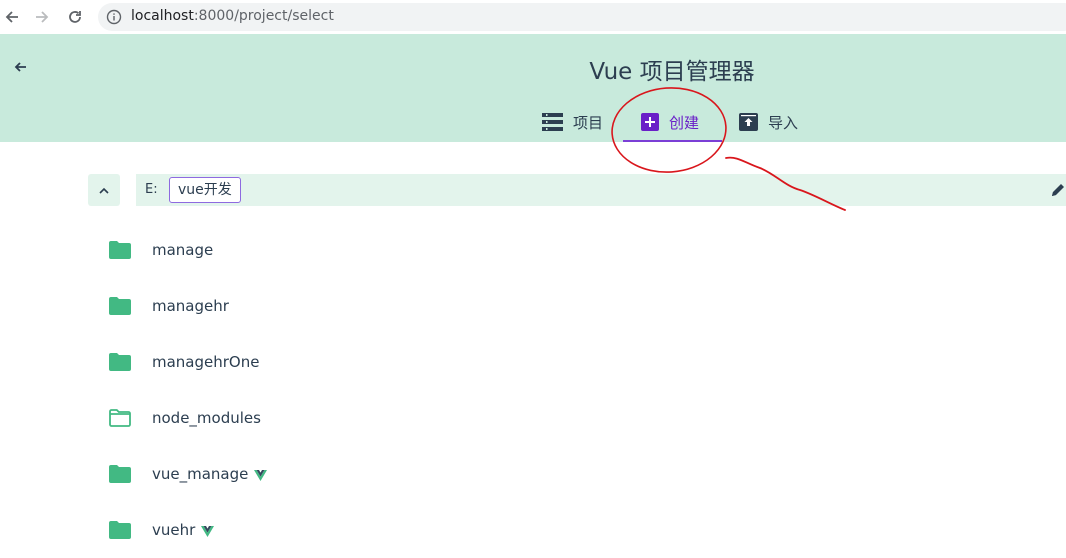  Describe the element at coordinates (232, 16) in the screenshot. I see `url-text: localhost:8000/project/select` at that location.